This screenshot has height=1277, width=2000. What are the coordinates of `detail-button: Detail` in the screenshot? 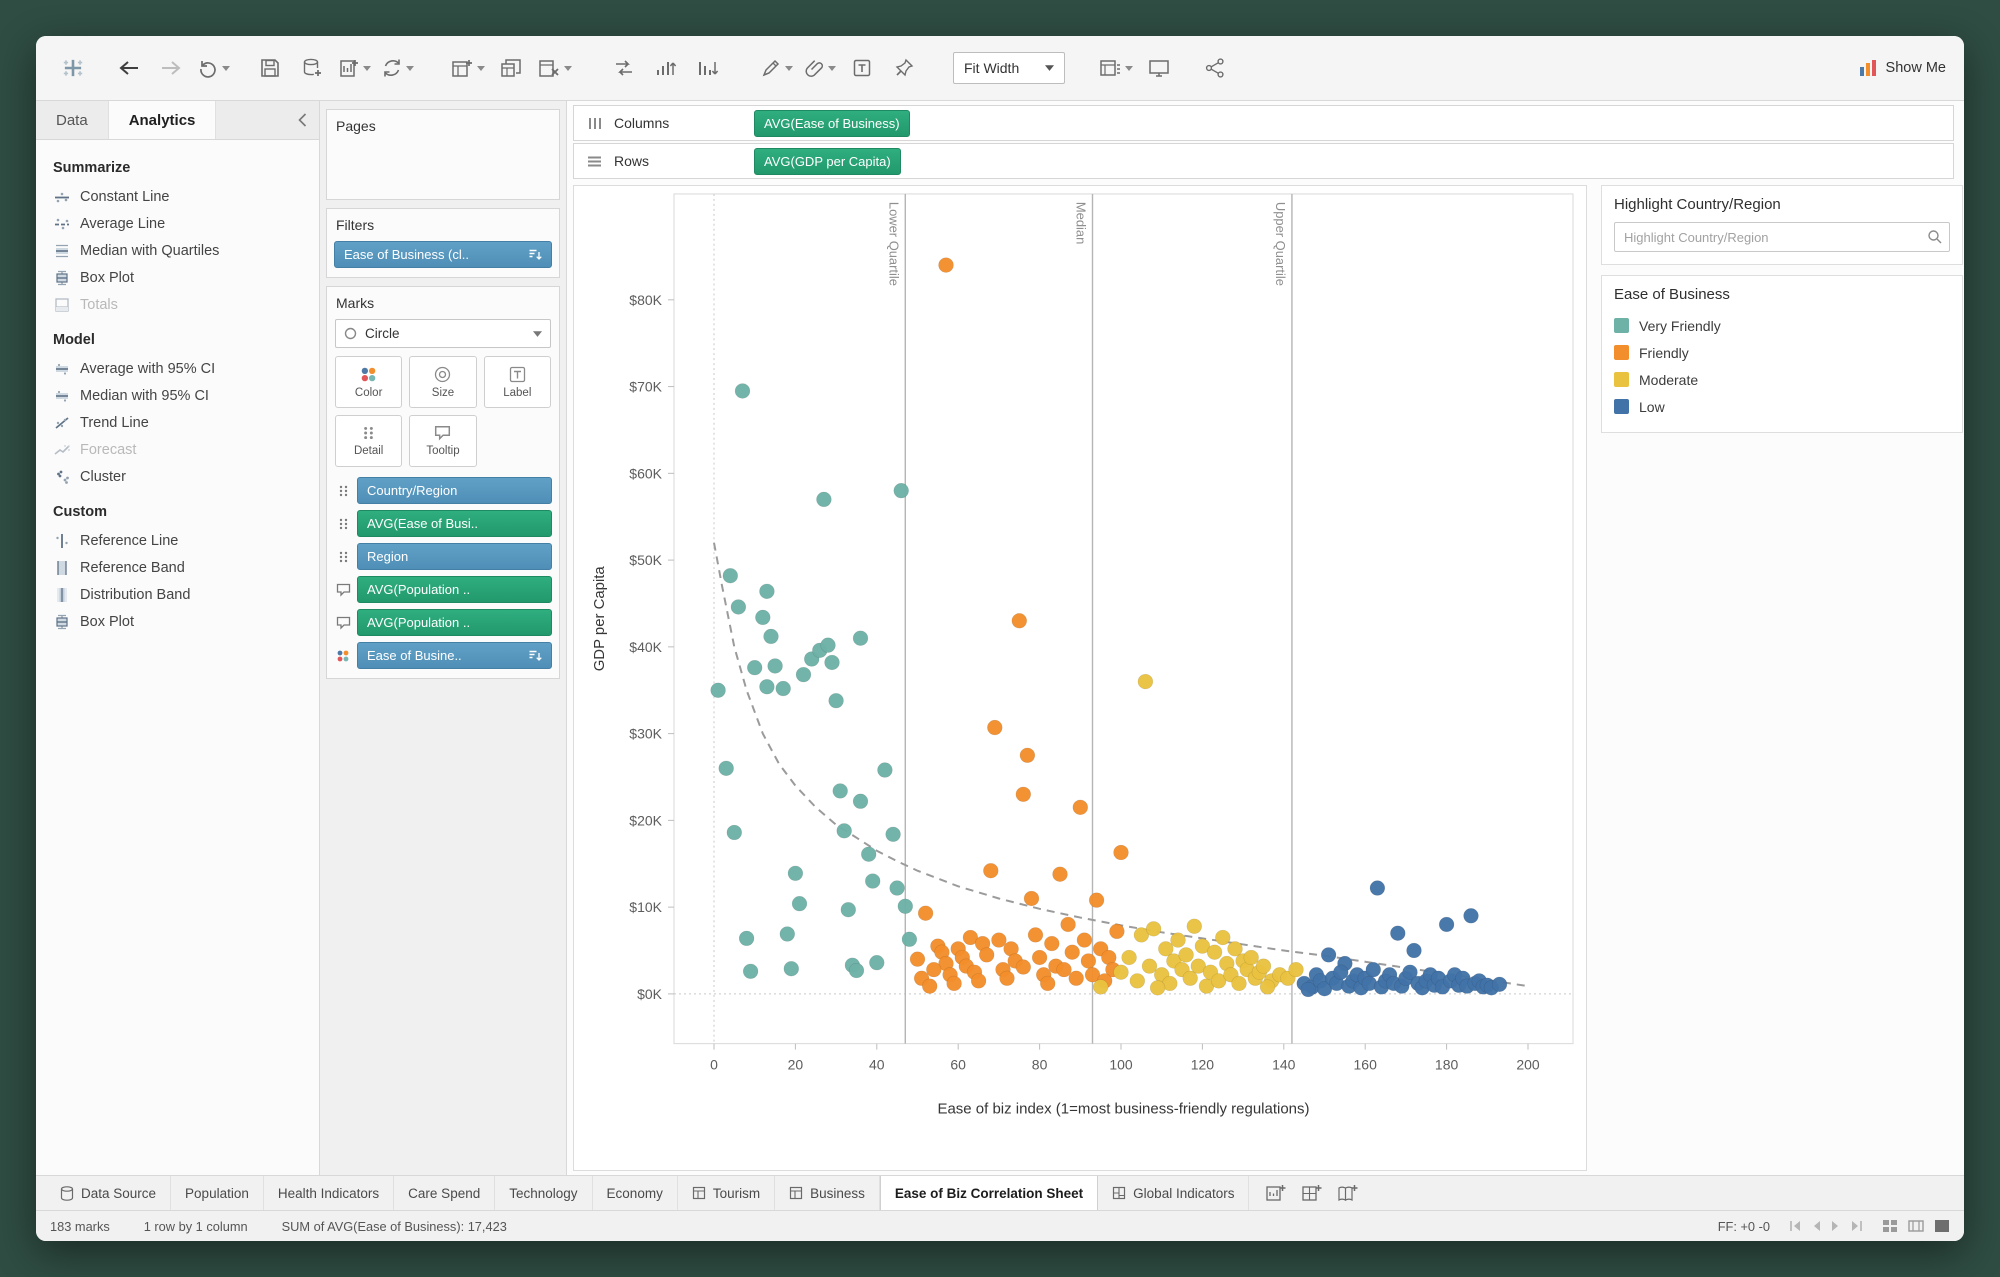 It's located at (369, 441).